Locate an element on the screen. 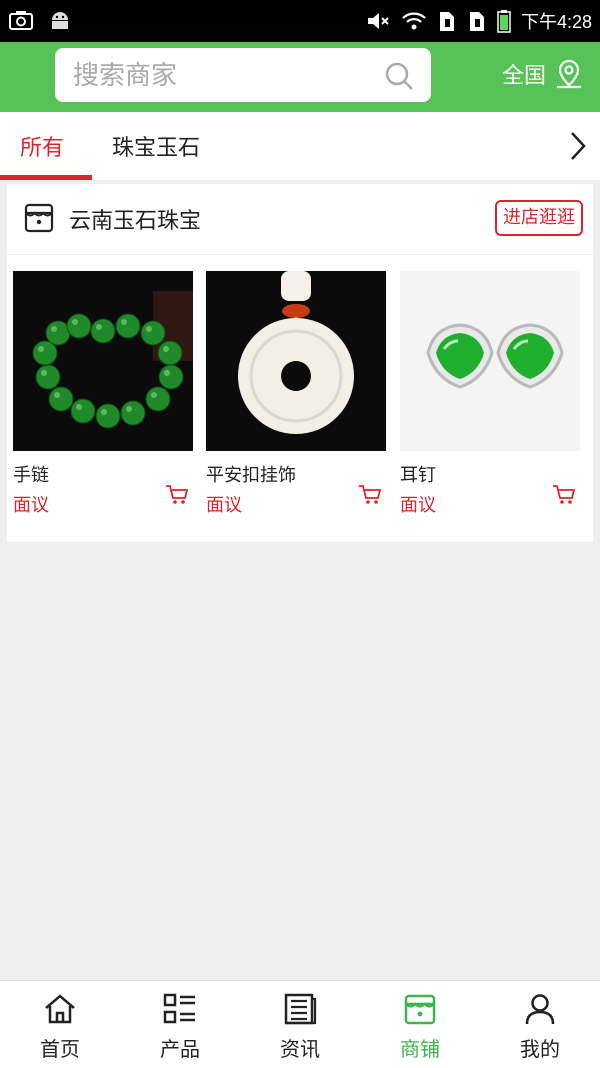 The image size is (600, 1068). product-card: 手链 面议 is located at coordinates (103, 394).